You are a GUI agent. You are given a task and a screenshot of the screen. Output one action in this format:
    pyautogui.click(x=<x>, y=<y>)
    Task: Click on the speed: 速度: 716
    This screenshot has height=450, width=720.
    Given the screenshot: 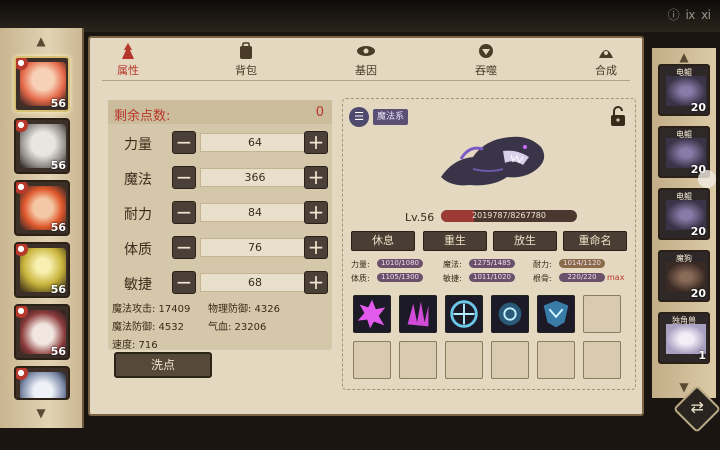 What is the action you would take?
    pyautogui.click(x=135, y=345)
    